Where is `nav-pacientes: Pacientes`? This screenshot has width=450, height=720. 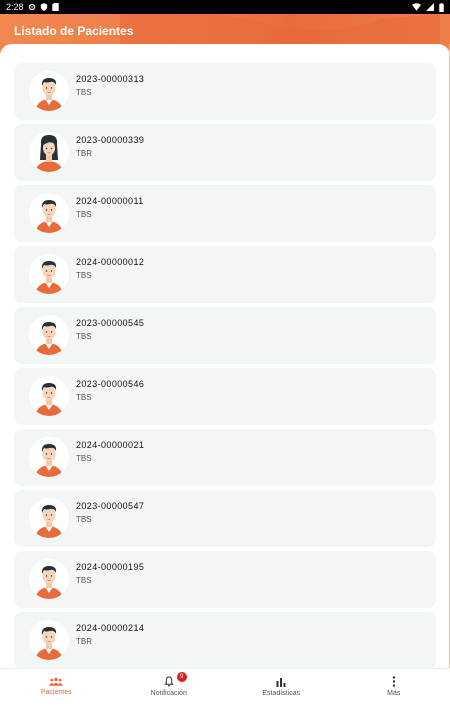 nav-pacientes: Pacientes is located at coordinates (56, 686).